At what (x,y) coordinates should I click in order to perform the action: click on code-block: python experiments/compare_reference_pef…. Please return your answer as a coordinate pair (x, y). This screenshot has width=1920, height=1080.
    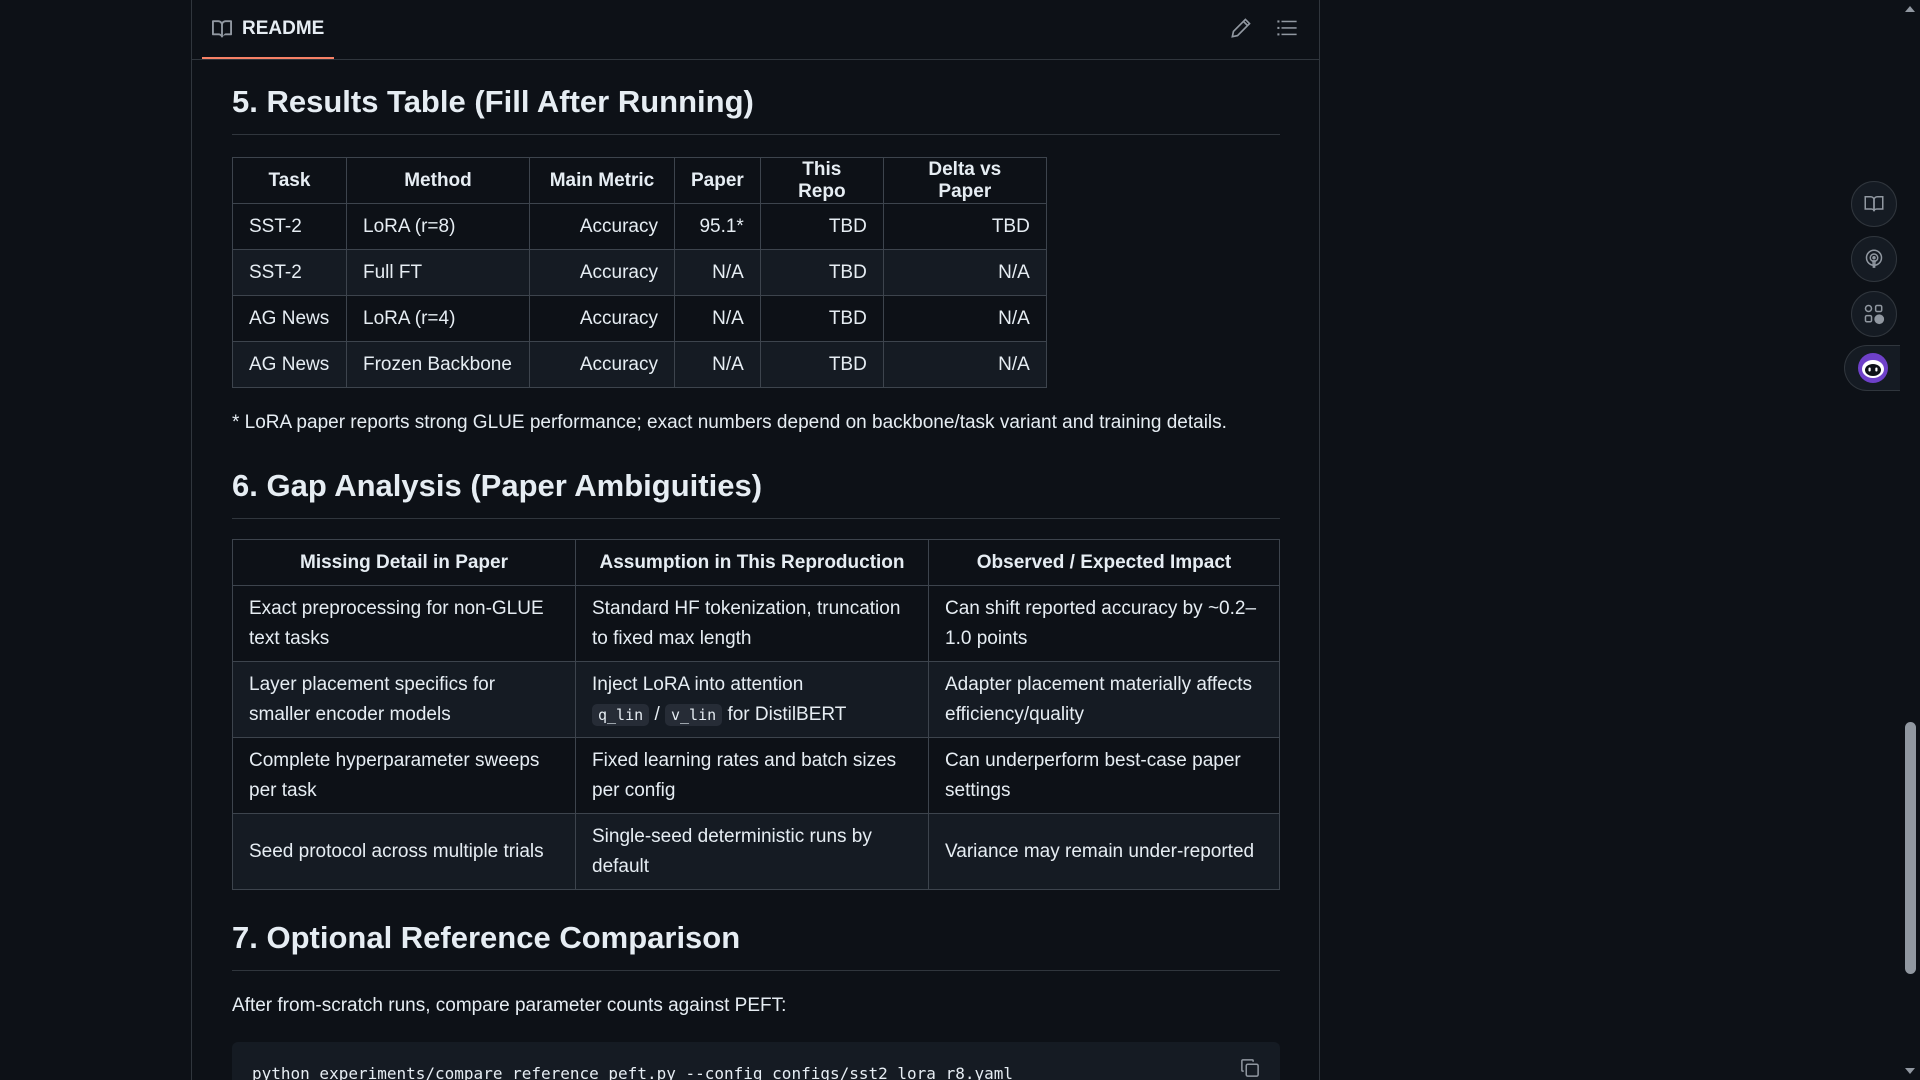
    Looking at the image, I should click on (756, 1061).